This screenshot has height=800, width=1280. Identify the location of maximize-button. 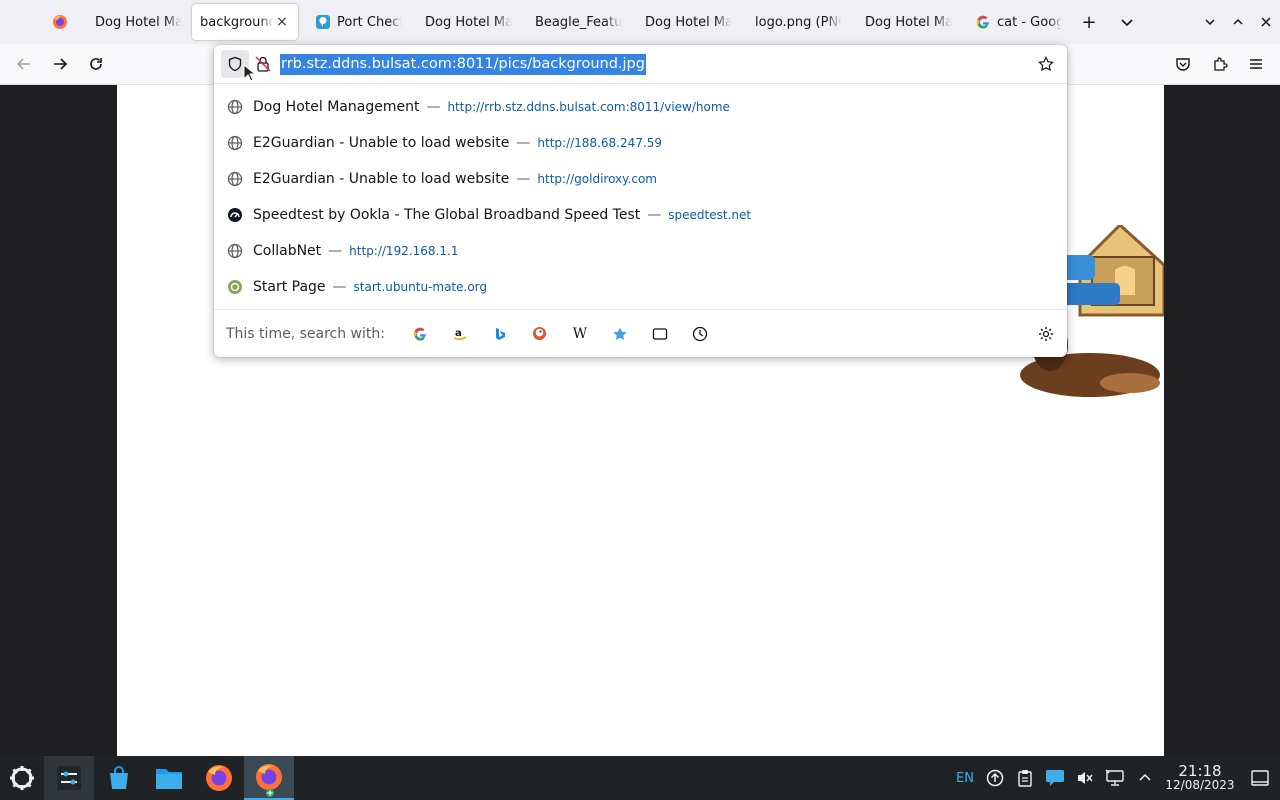
(1238, 22).